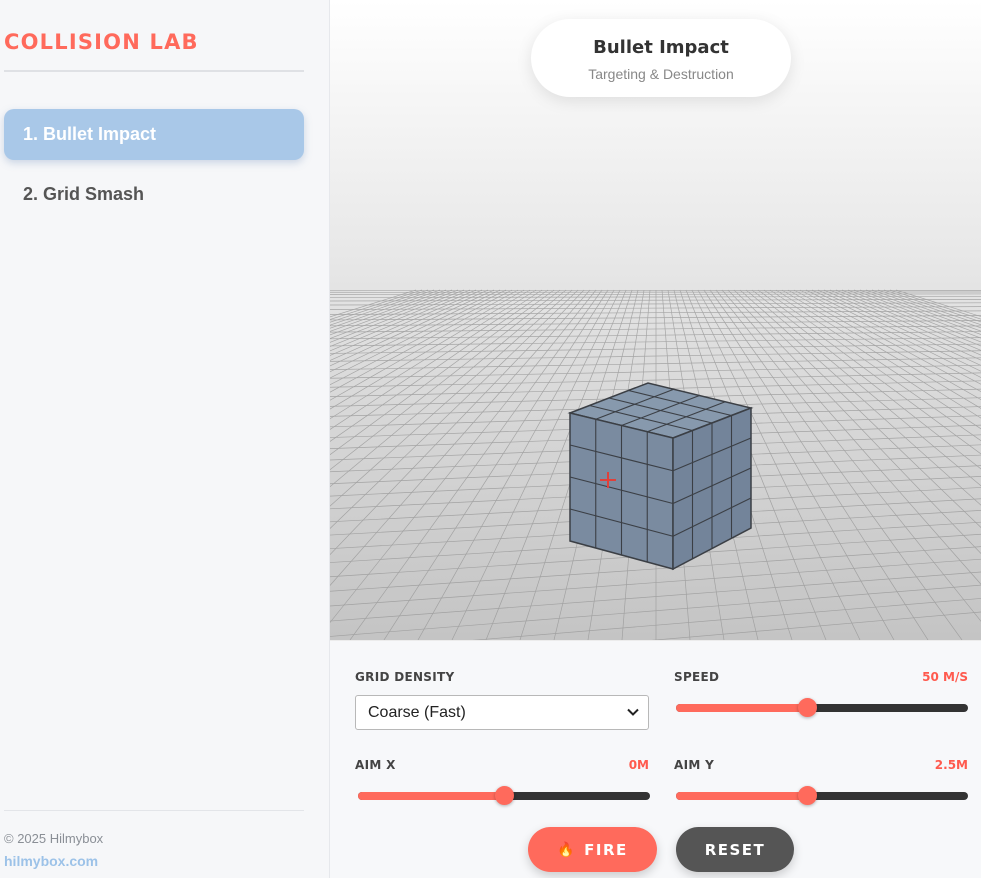 The width and height of the screenshot is (981, 878). Describe the element at coordinates (90, 134) in the screenshot. I see `sidebar-item-label: 1. Bullet Impact` at that location.